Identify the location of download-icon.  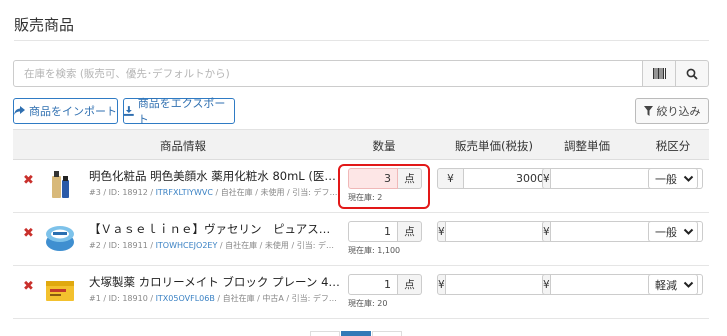
(129, 111).